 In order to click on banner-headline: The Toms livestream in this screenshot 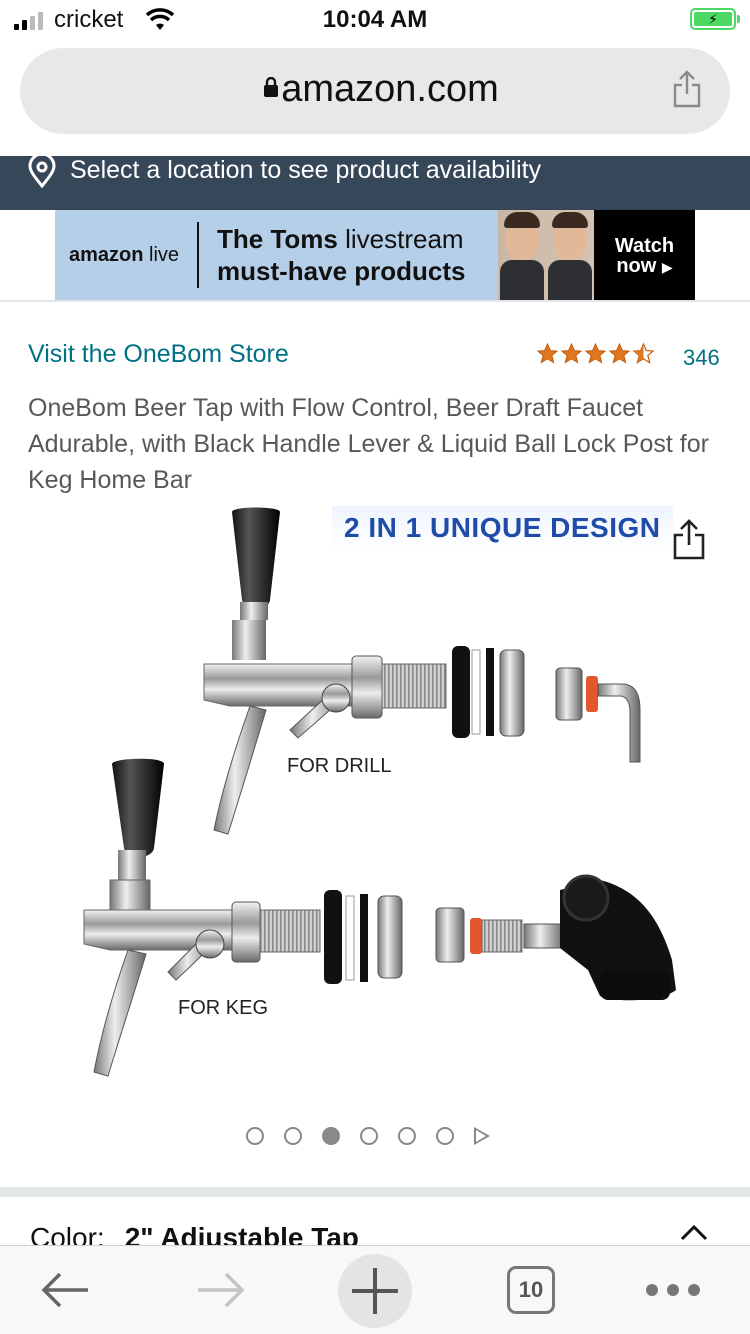, I will do `click(340, 239)`.